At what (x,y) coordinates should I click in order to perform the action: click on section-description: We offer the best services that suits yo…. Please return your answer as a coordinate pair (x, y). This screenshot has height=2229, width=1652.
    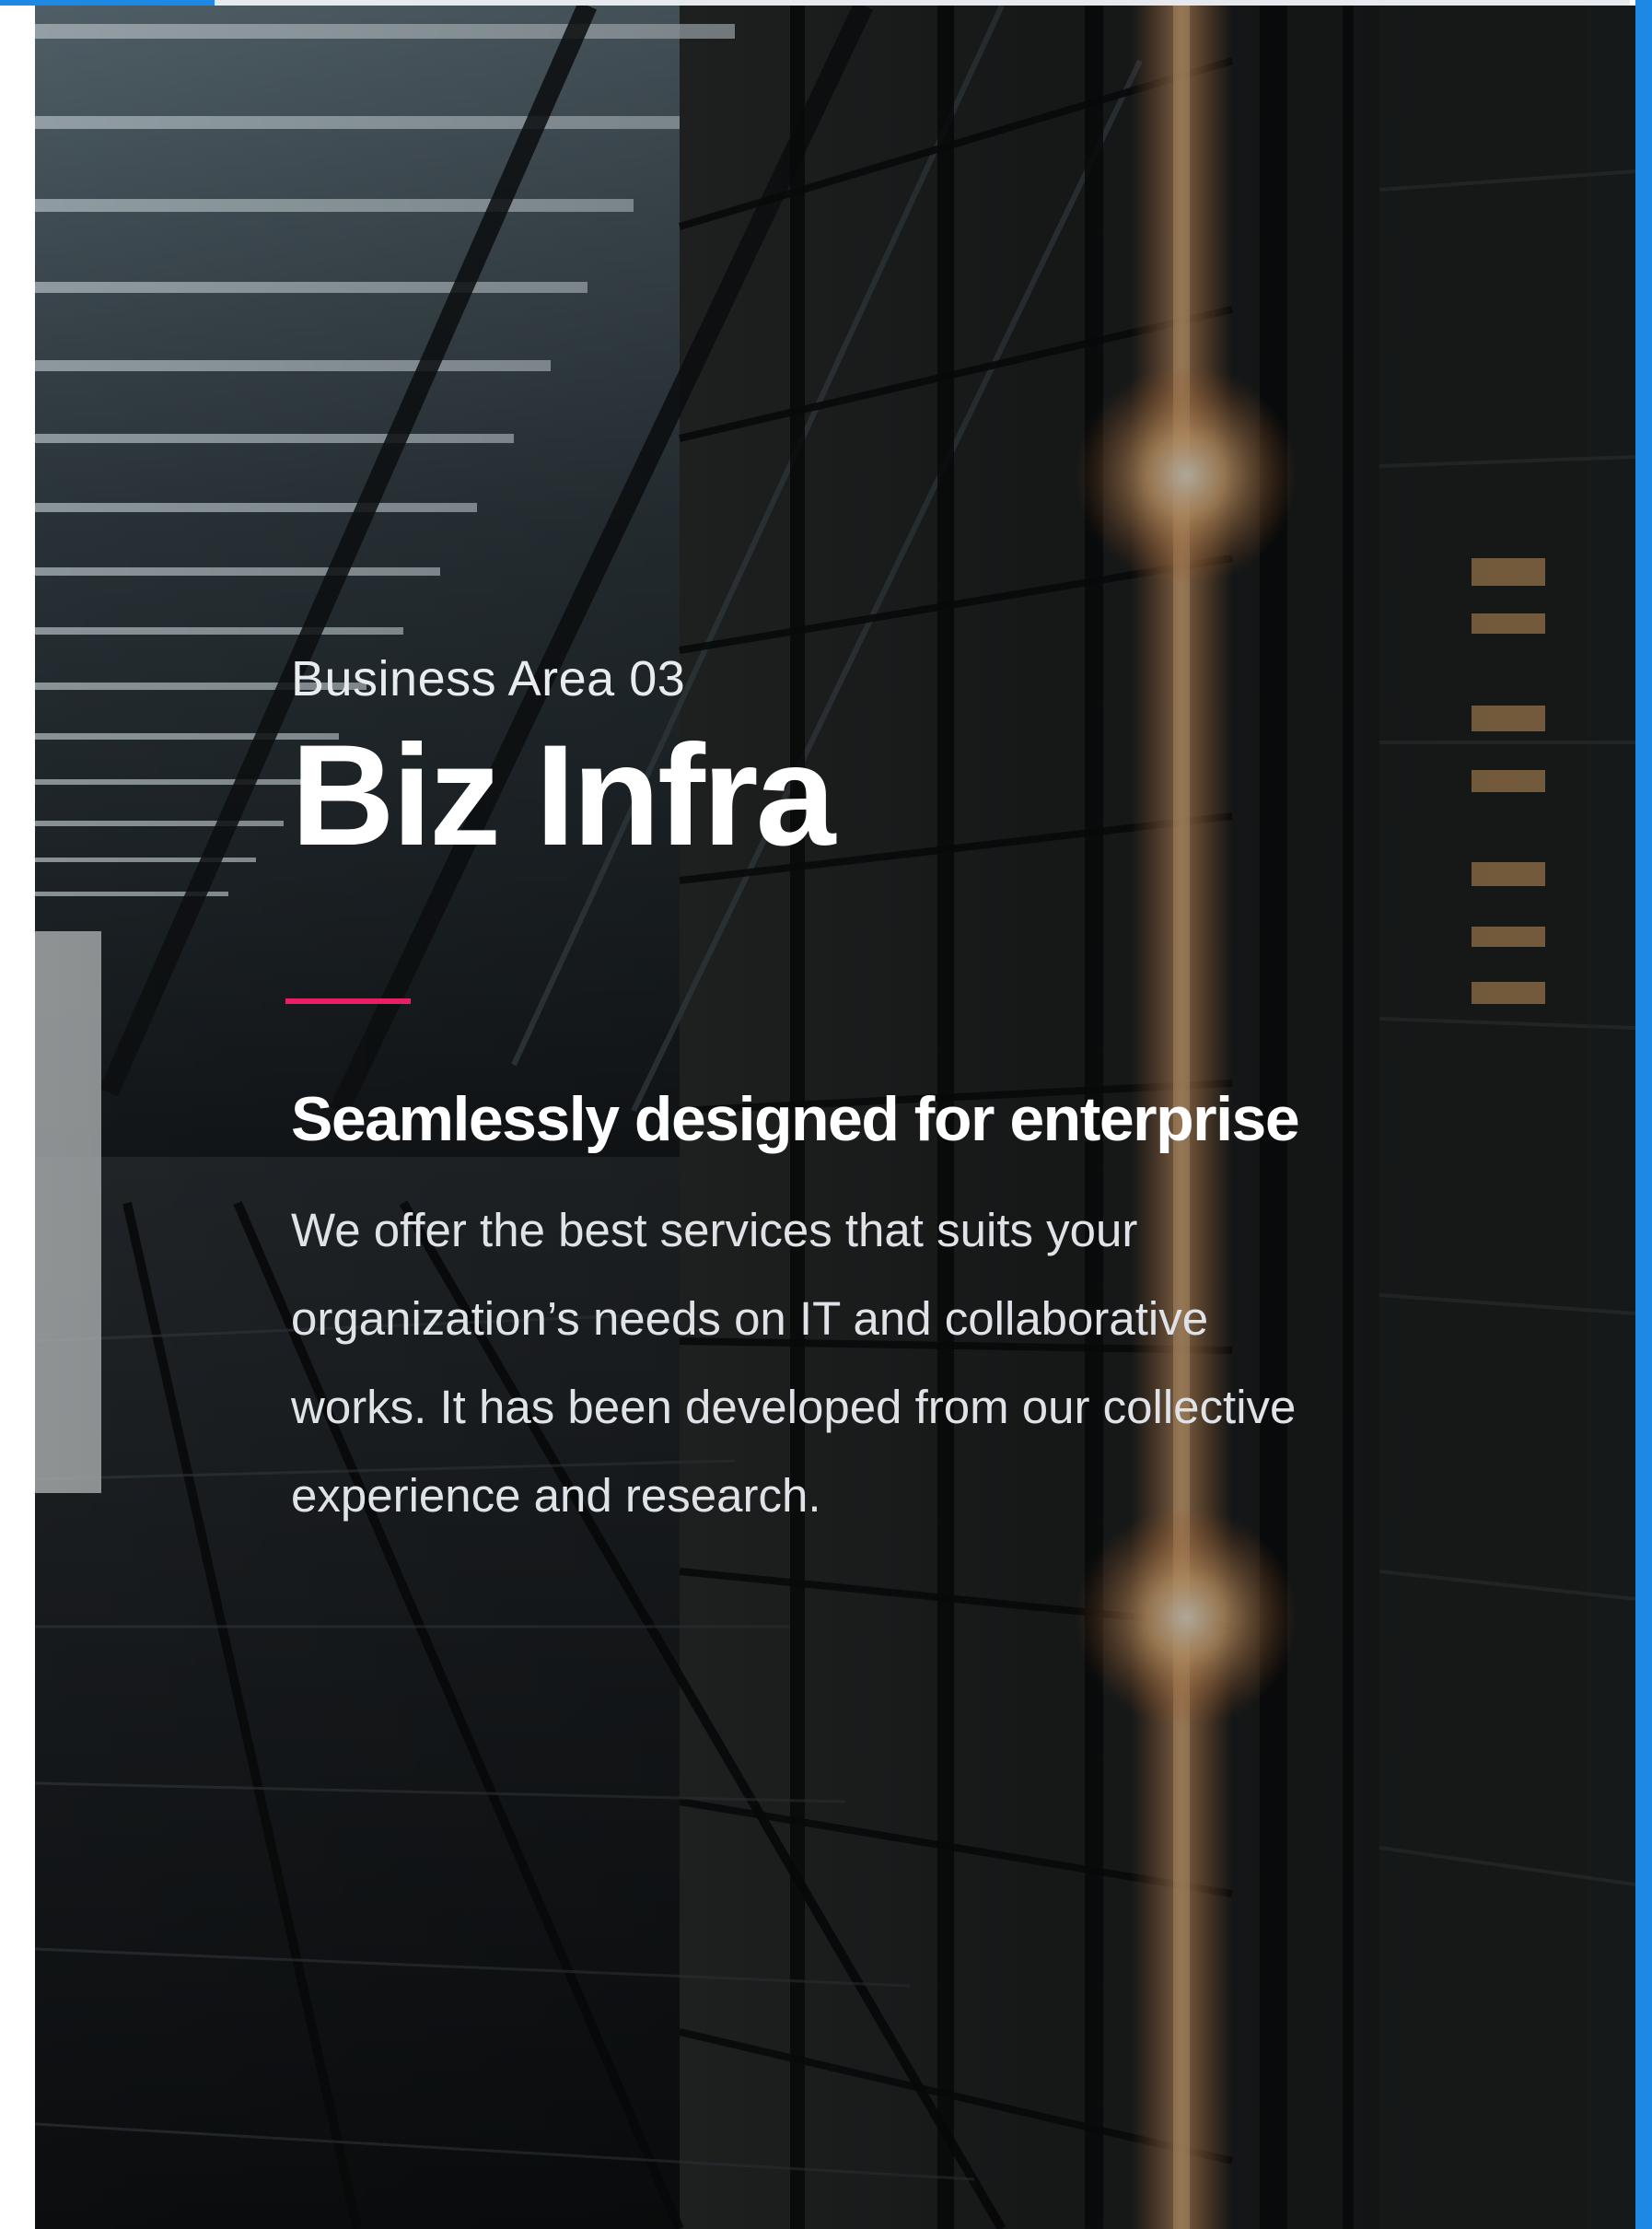
    Looking at the image, I should click on (794, 1363).